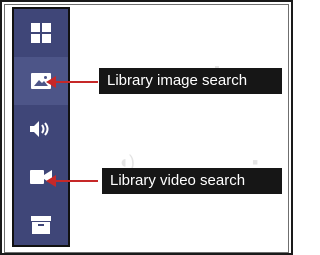  What do you see at coordinates (77, 82) in the screenshot?
I see `image-callout-arrow` at bounding box center [77, 82].